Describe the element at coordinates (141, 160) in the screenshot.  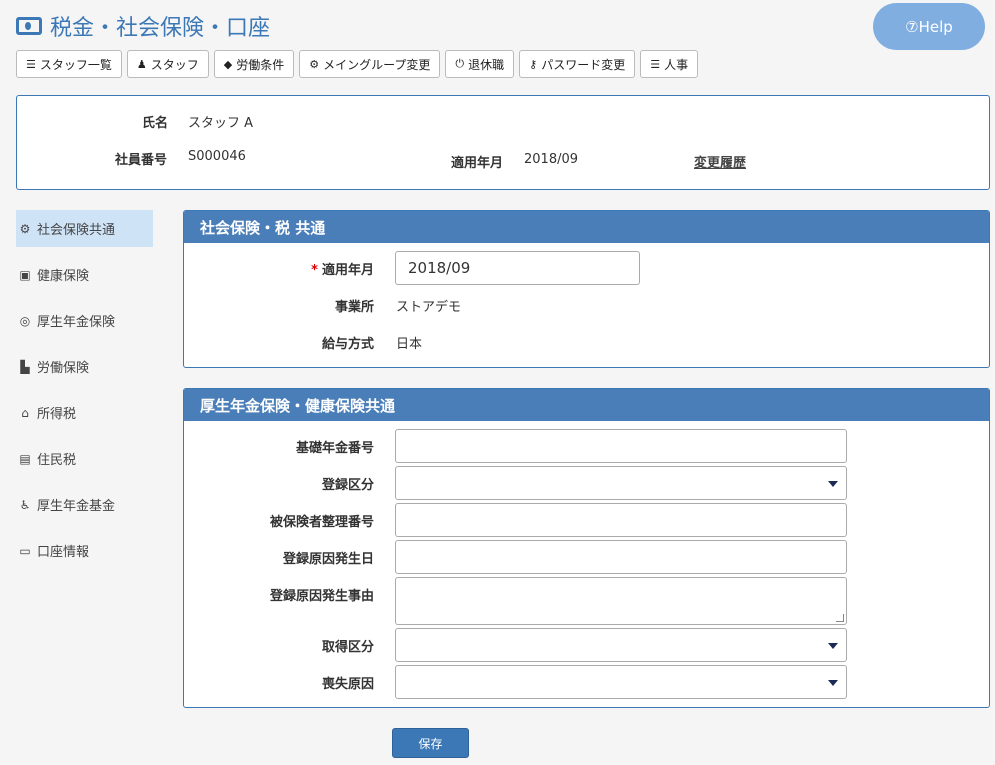
I see `employee-id-label: 社員番号` at that location.